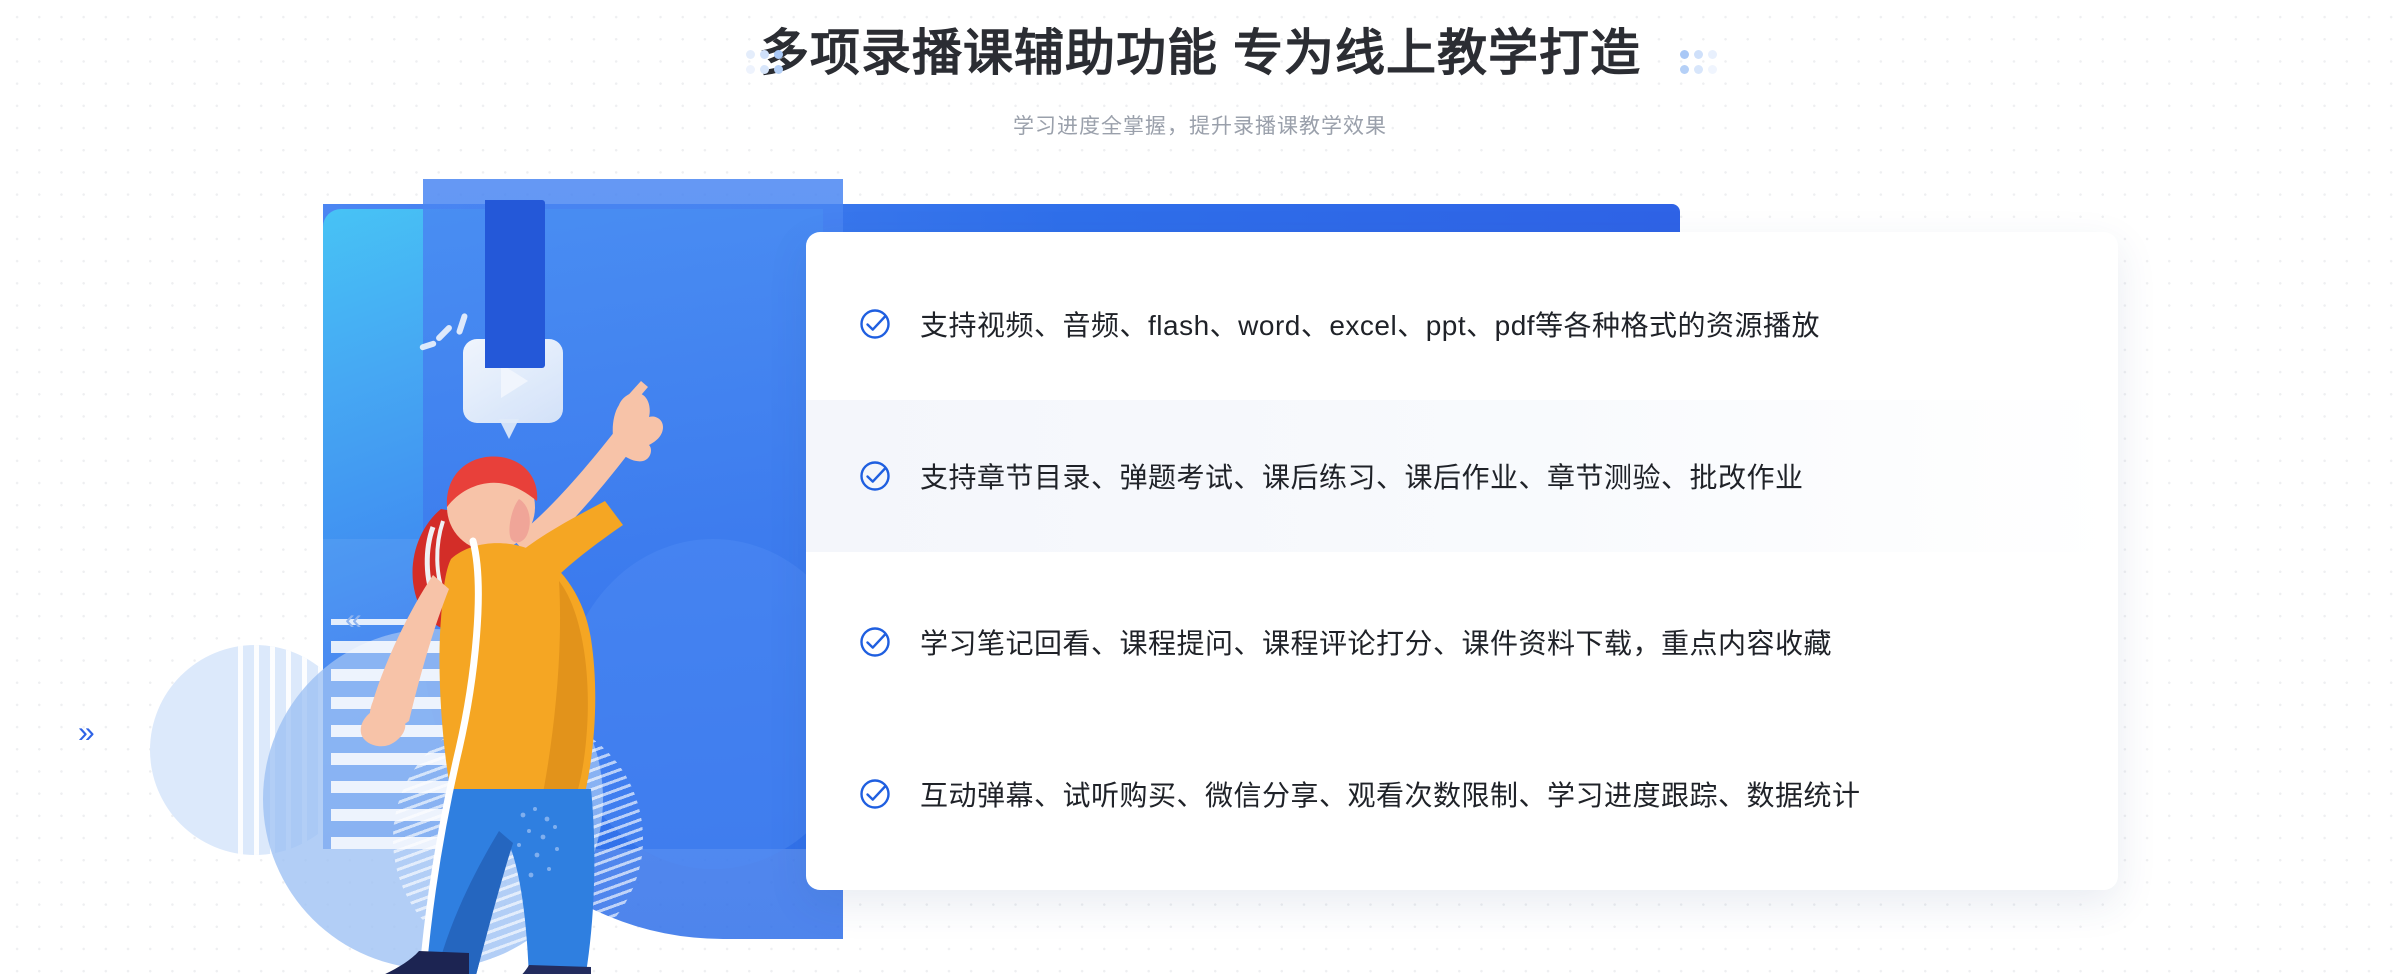 The image size is (2400, 974). I want to click on feature-text: 支持章节目录、弹题考试、课后练习、课后作业、章节测验、批改作业, so click(1362, 477).